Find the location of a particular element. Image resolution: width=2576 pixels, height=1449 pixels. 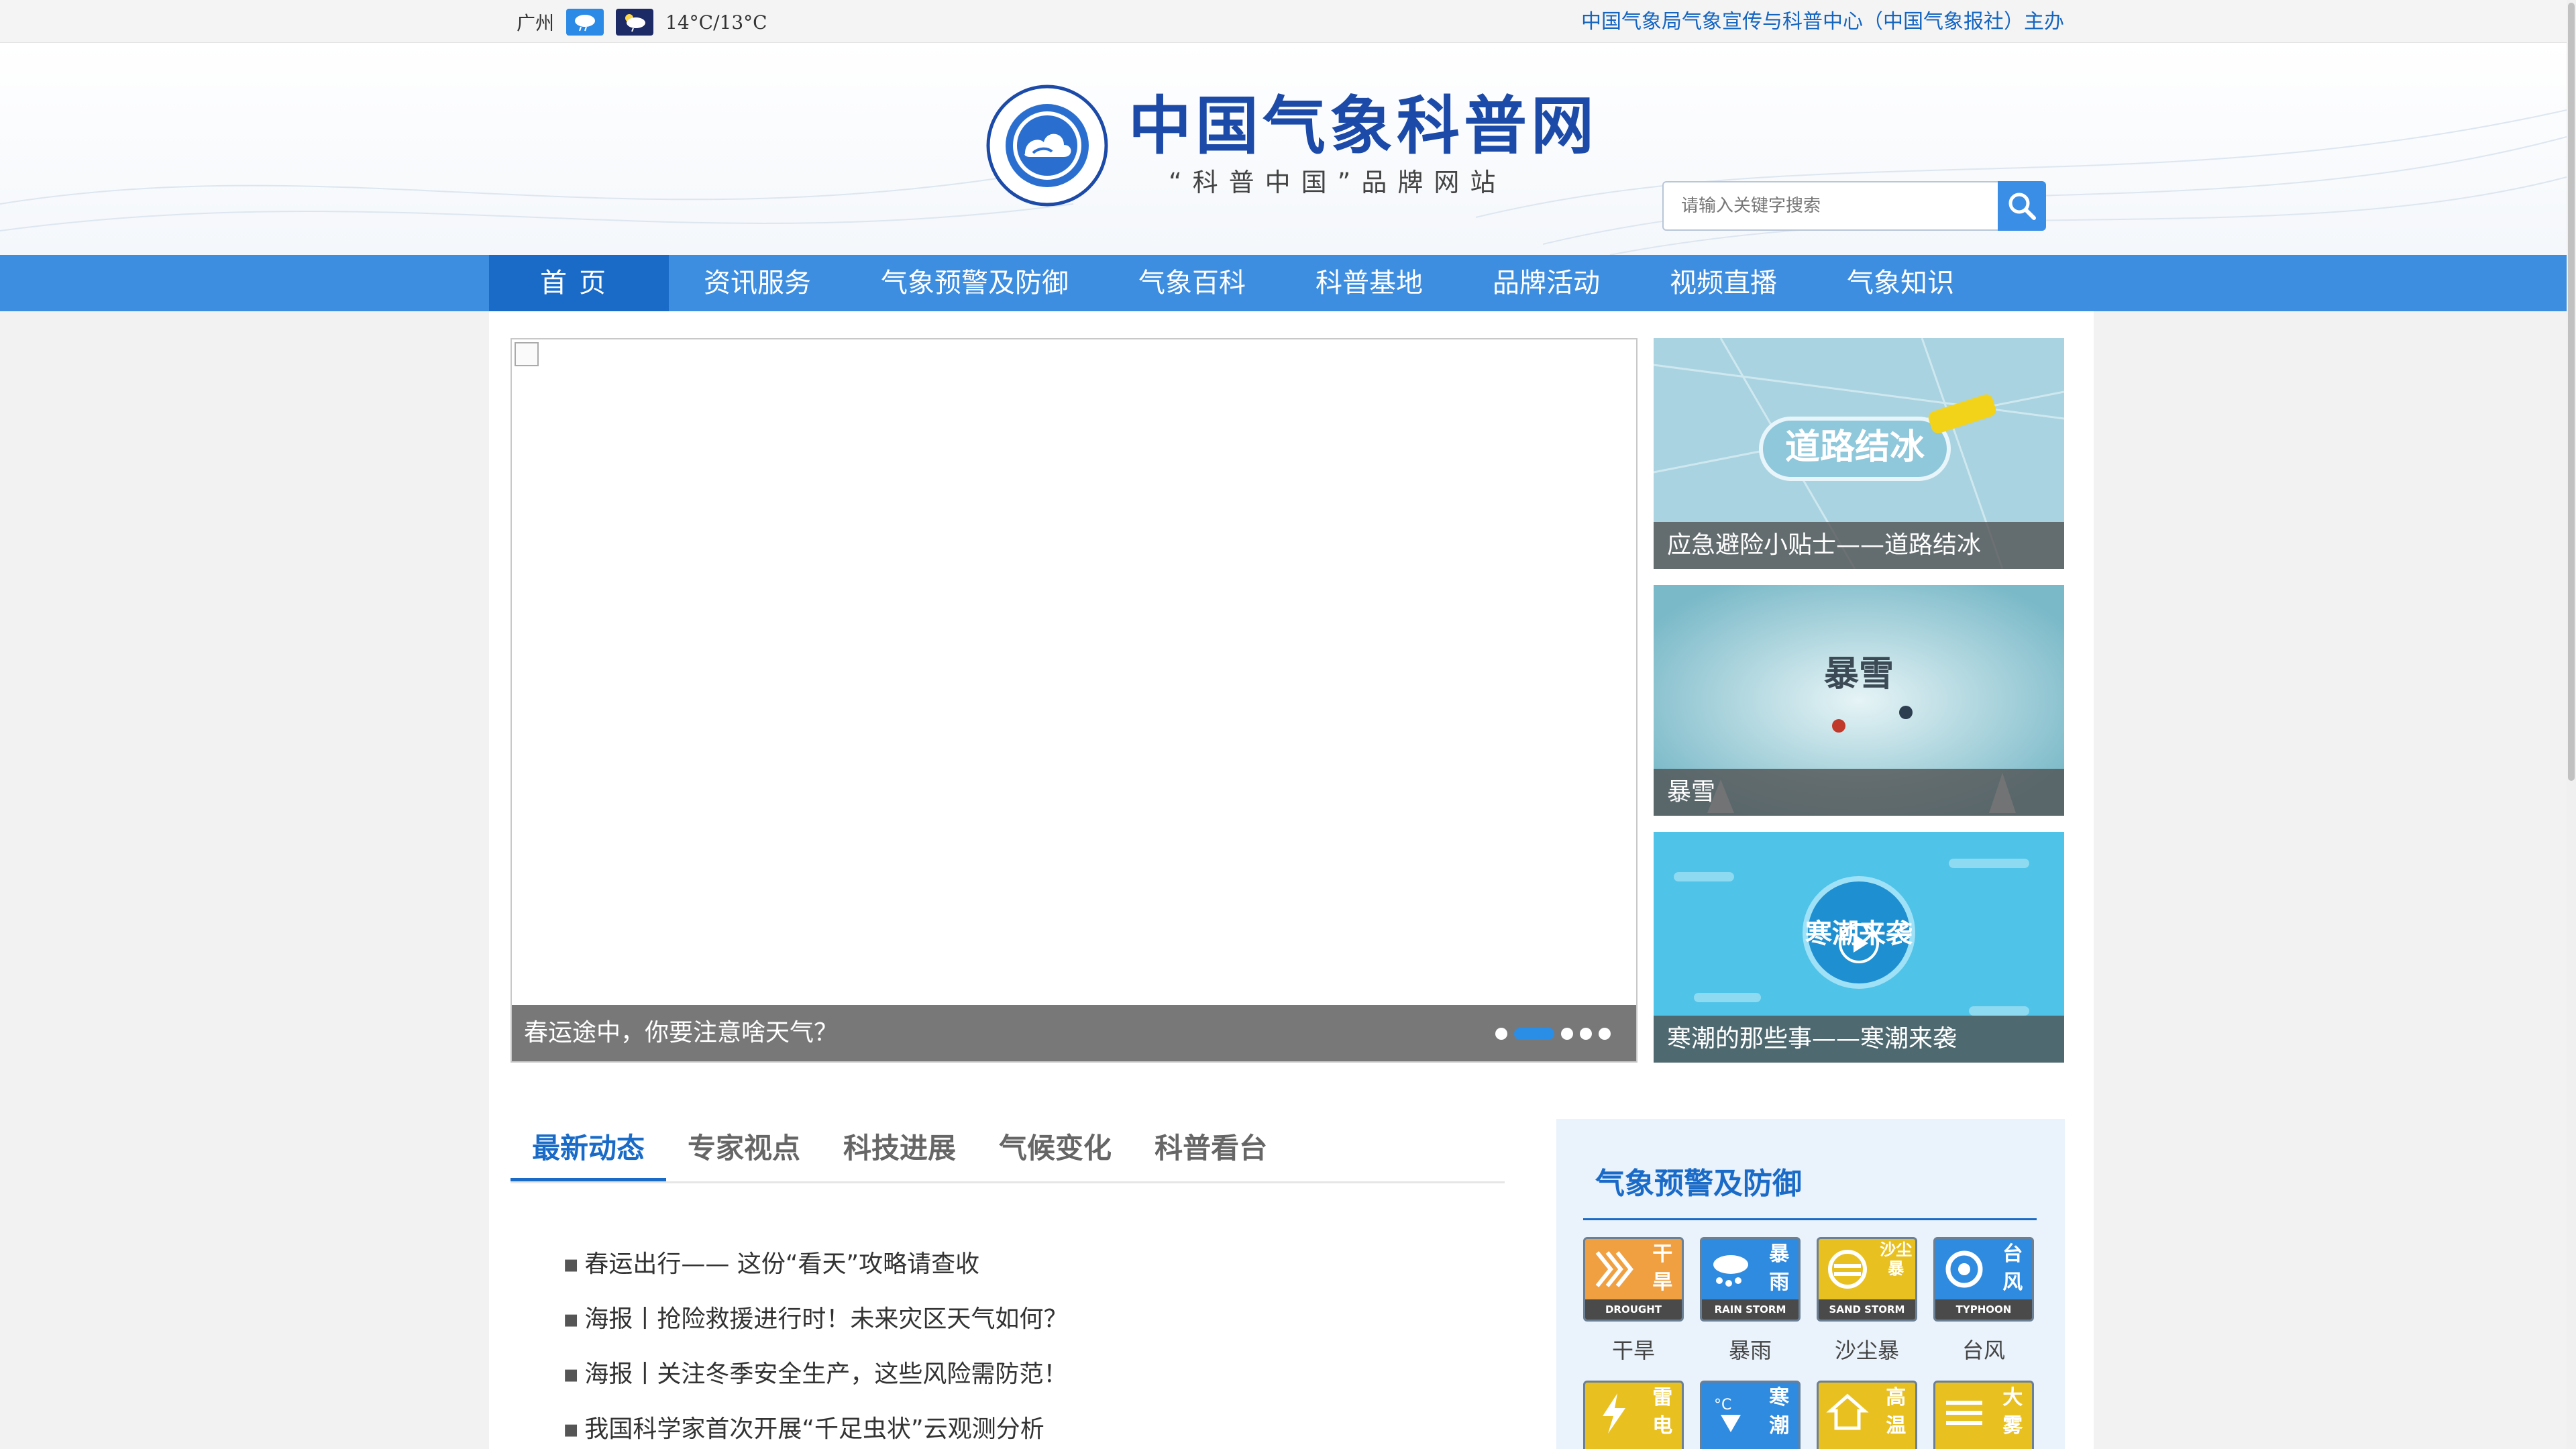

side-video-blizzard: 暴雪 暴雪 is located at coordinates (1859, 700).